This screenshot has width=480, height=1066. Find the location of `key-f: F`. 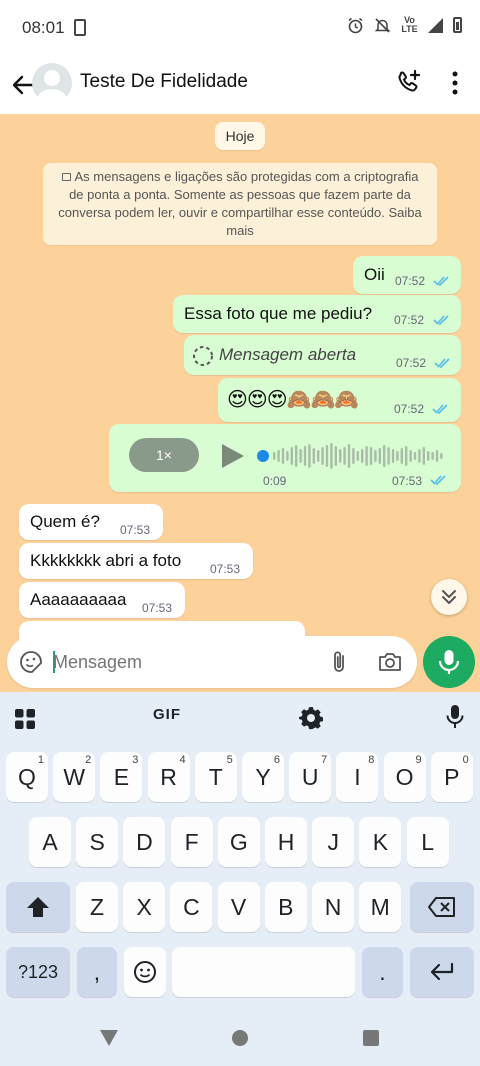

key-f: F is located at coordinates (191, 842).